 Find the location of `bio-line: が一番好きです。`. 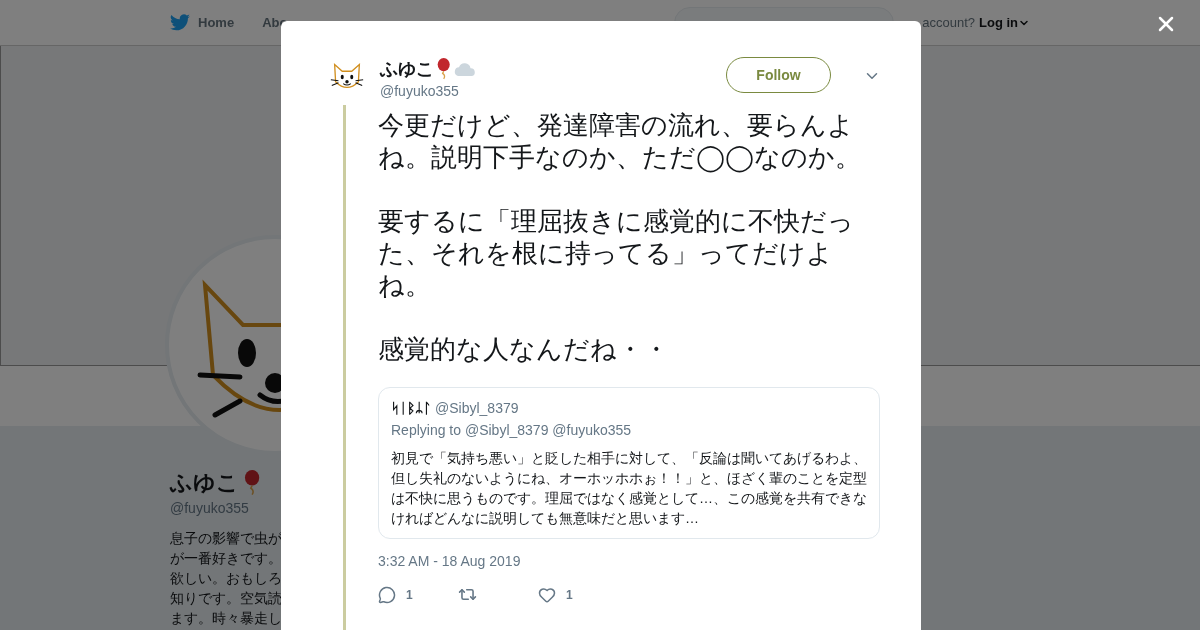

bio-line: が一番好きです。 is located at coordinates (226, 558).